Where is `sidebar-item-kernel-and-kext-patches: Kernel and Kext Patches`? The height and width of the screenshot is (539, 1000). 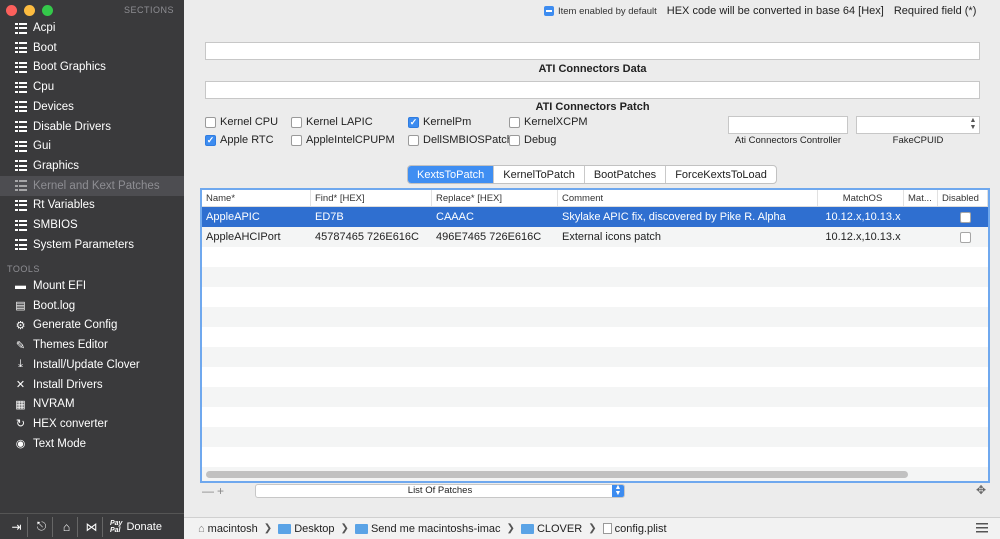 sidebar-item-kernel-and-kext-patches: Kernel and Kext Patches is located at coordinates (92, 185).